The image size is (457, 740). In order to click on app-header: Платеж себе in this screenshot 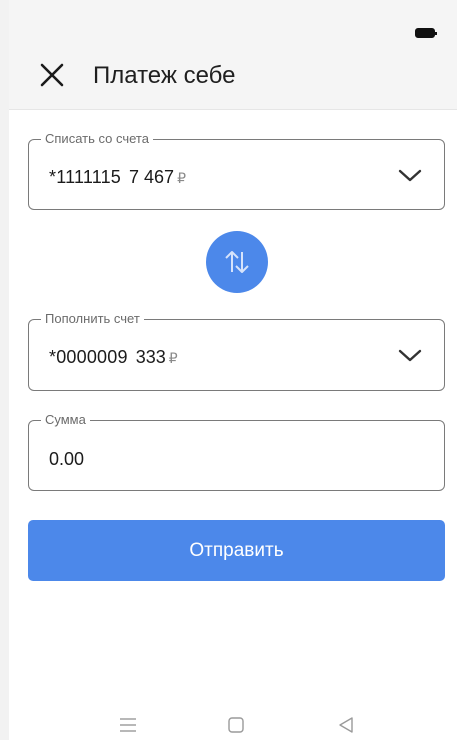, I will do `click(233, 55)`.